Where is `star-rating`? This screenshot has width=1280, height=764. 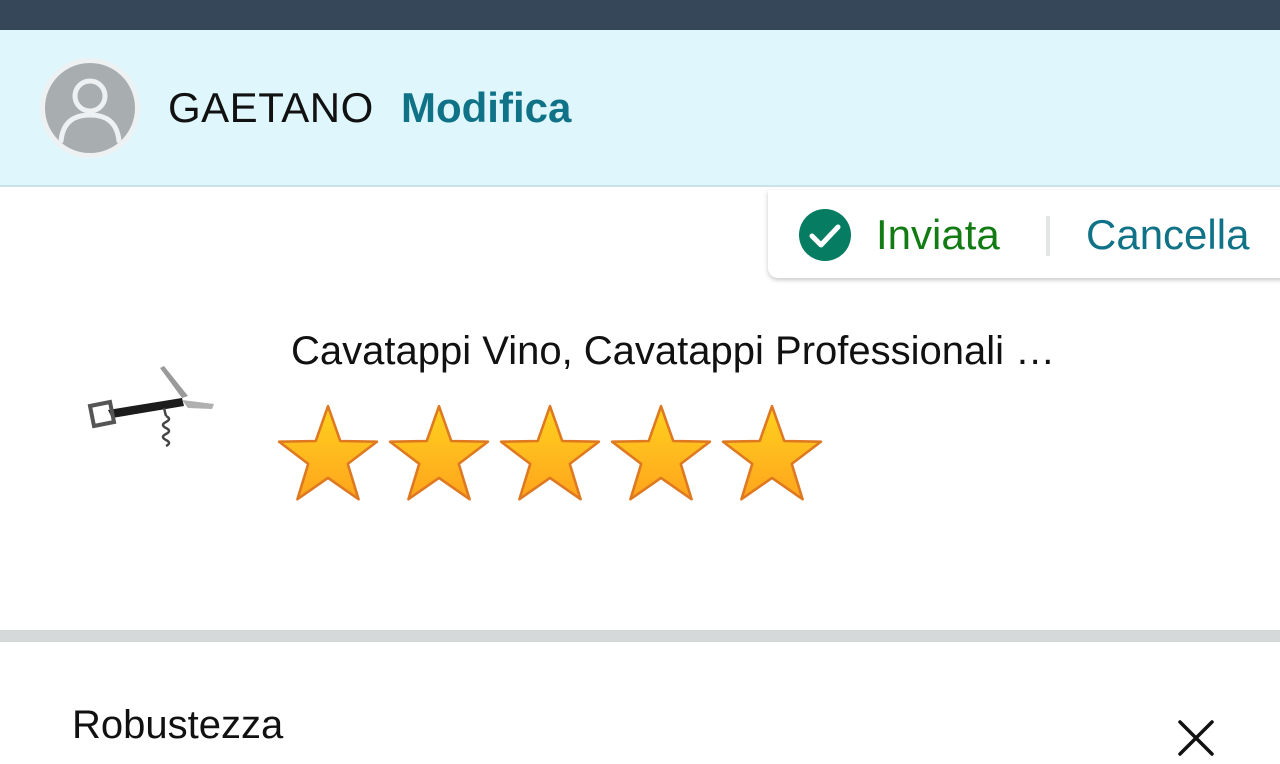
star-rating is located at coordinates (556, 452).